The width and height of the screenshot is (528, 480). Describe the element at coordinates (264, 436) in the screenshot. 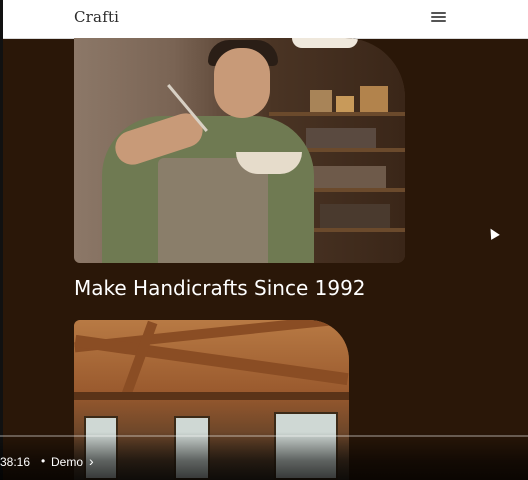

I see `video-progress-bar` at that location.